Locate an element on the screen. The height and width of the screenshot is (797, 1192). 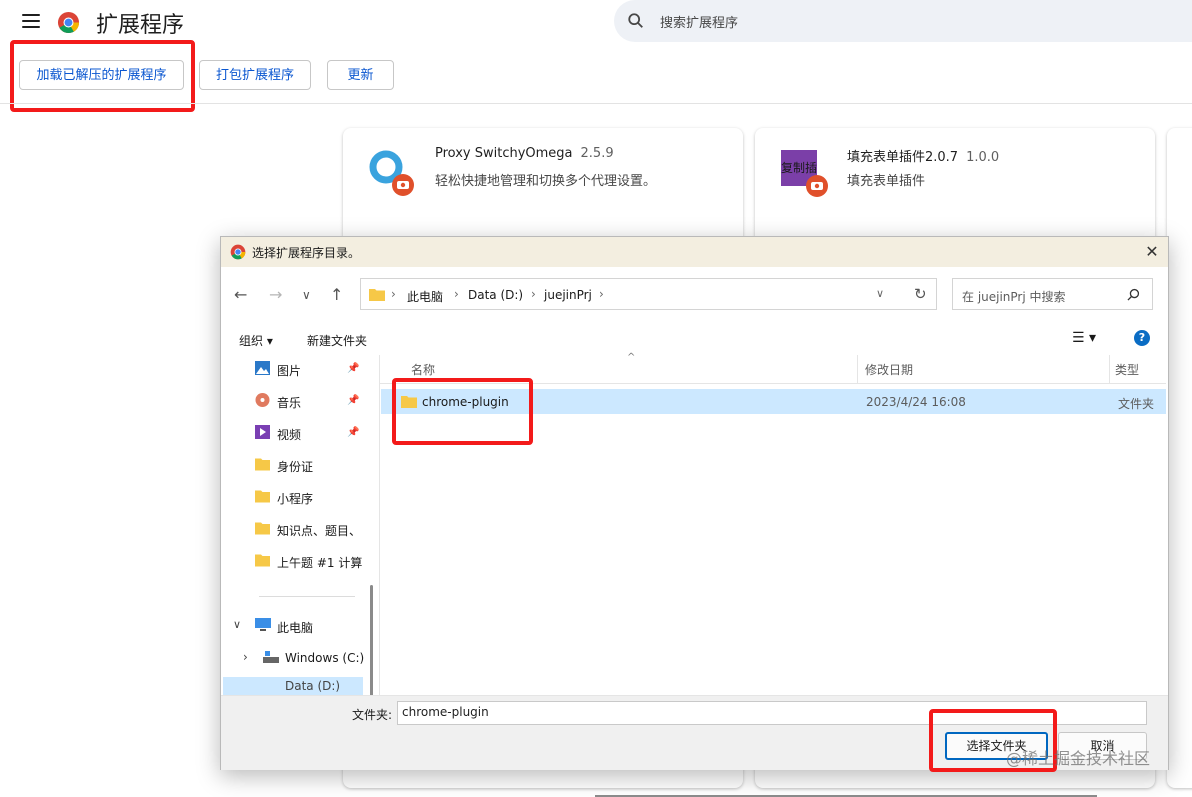
folder-label: 文件夹: is located at coordinates (372, 715).